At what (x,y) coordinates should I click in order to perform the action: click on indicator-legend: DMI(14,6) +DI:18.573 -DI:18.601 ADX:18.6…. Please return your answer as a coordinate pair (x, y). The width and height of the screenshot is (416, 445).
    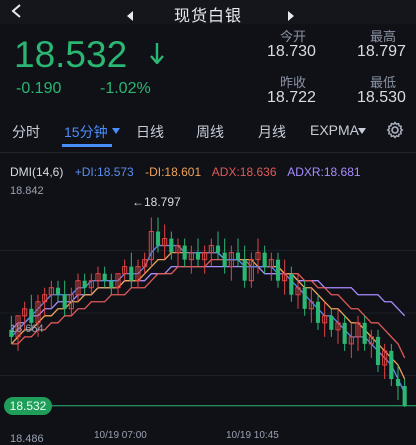
    Looking at the image, I should click on (189, 172).